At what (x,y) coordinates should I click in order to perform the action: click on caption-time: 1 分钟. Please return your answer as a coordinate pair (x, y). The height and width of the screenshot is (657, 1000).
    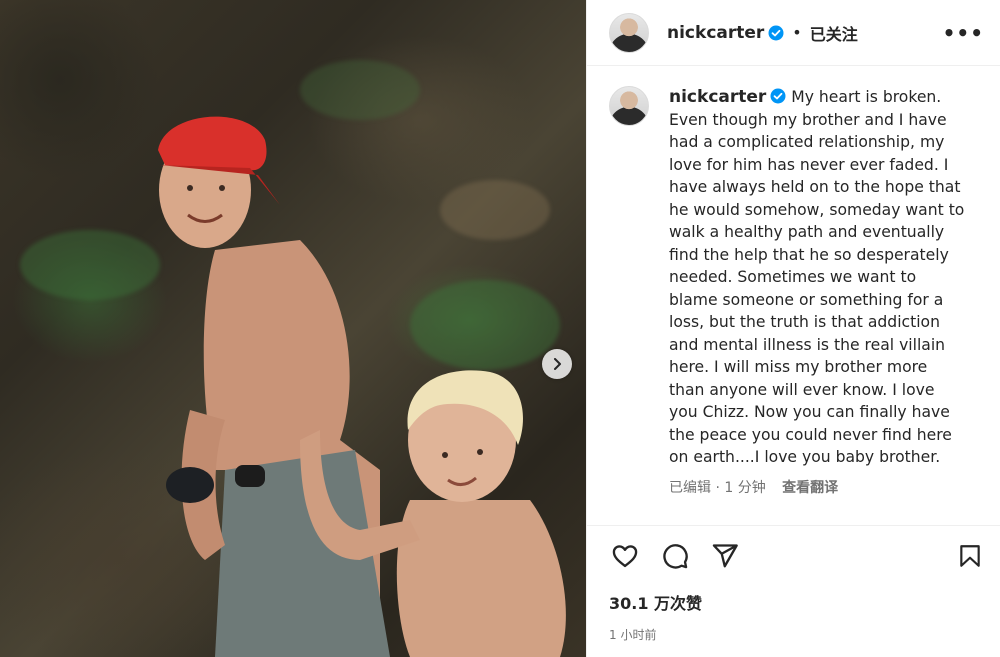
    Looking at the image, I should click on (745, 487).